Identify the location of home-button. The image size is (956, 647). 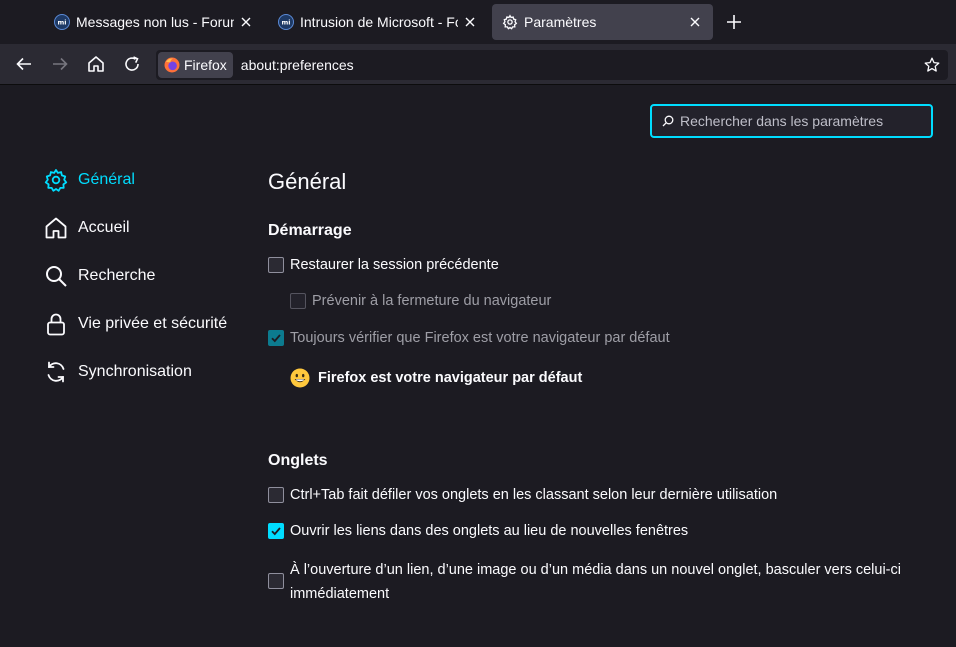
(96, 64).